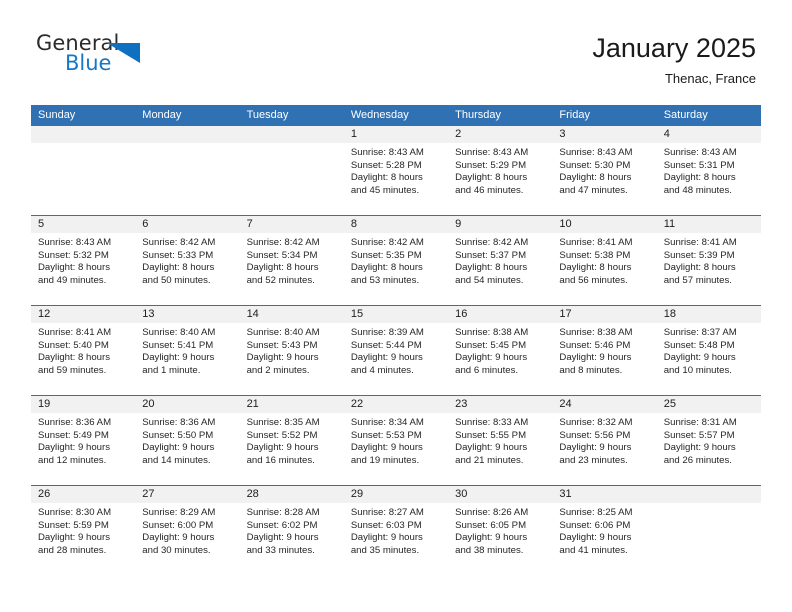 Image resolution: width=792 pixels, height=612 pixels. I want to click on day-number: 23, so click(500, 404).